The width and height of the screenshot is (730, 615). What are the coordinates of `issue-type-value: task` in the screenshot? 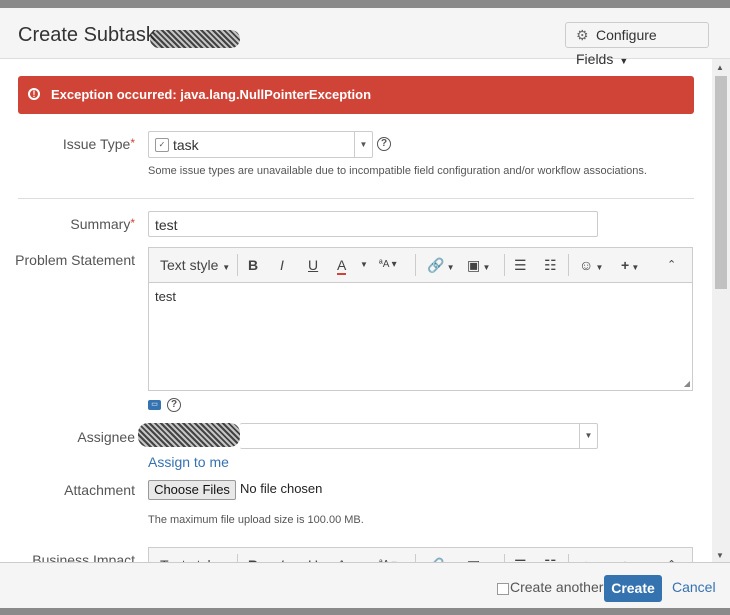 It's located at (186, 145).